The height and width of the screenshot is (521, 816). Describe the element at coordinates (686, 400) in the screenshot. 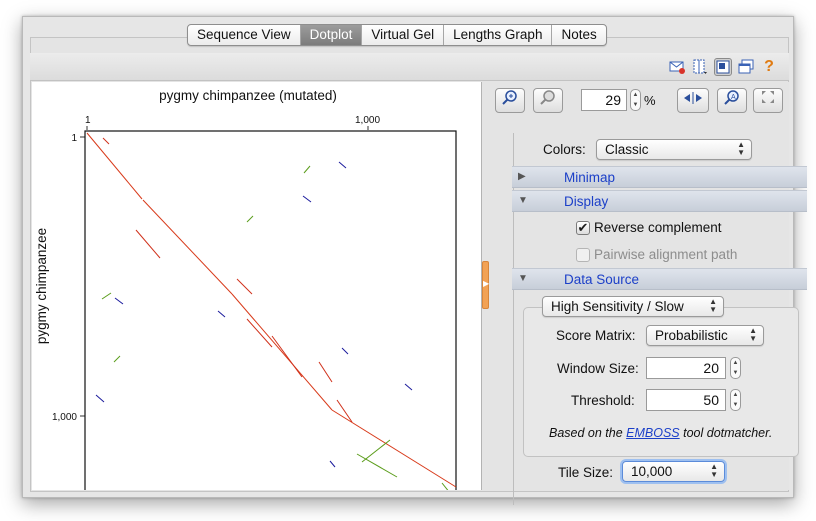

I see `threshold-input: 50` at that location.